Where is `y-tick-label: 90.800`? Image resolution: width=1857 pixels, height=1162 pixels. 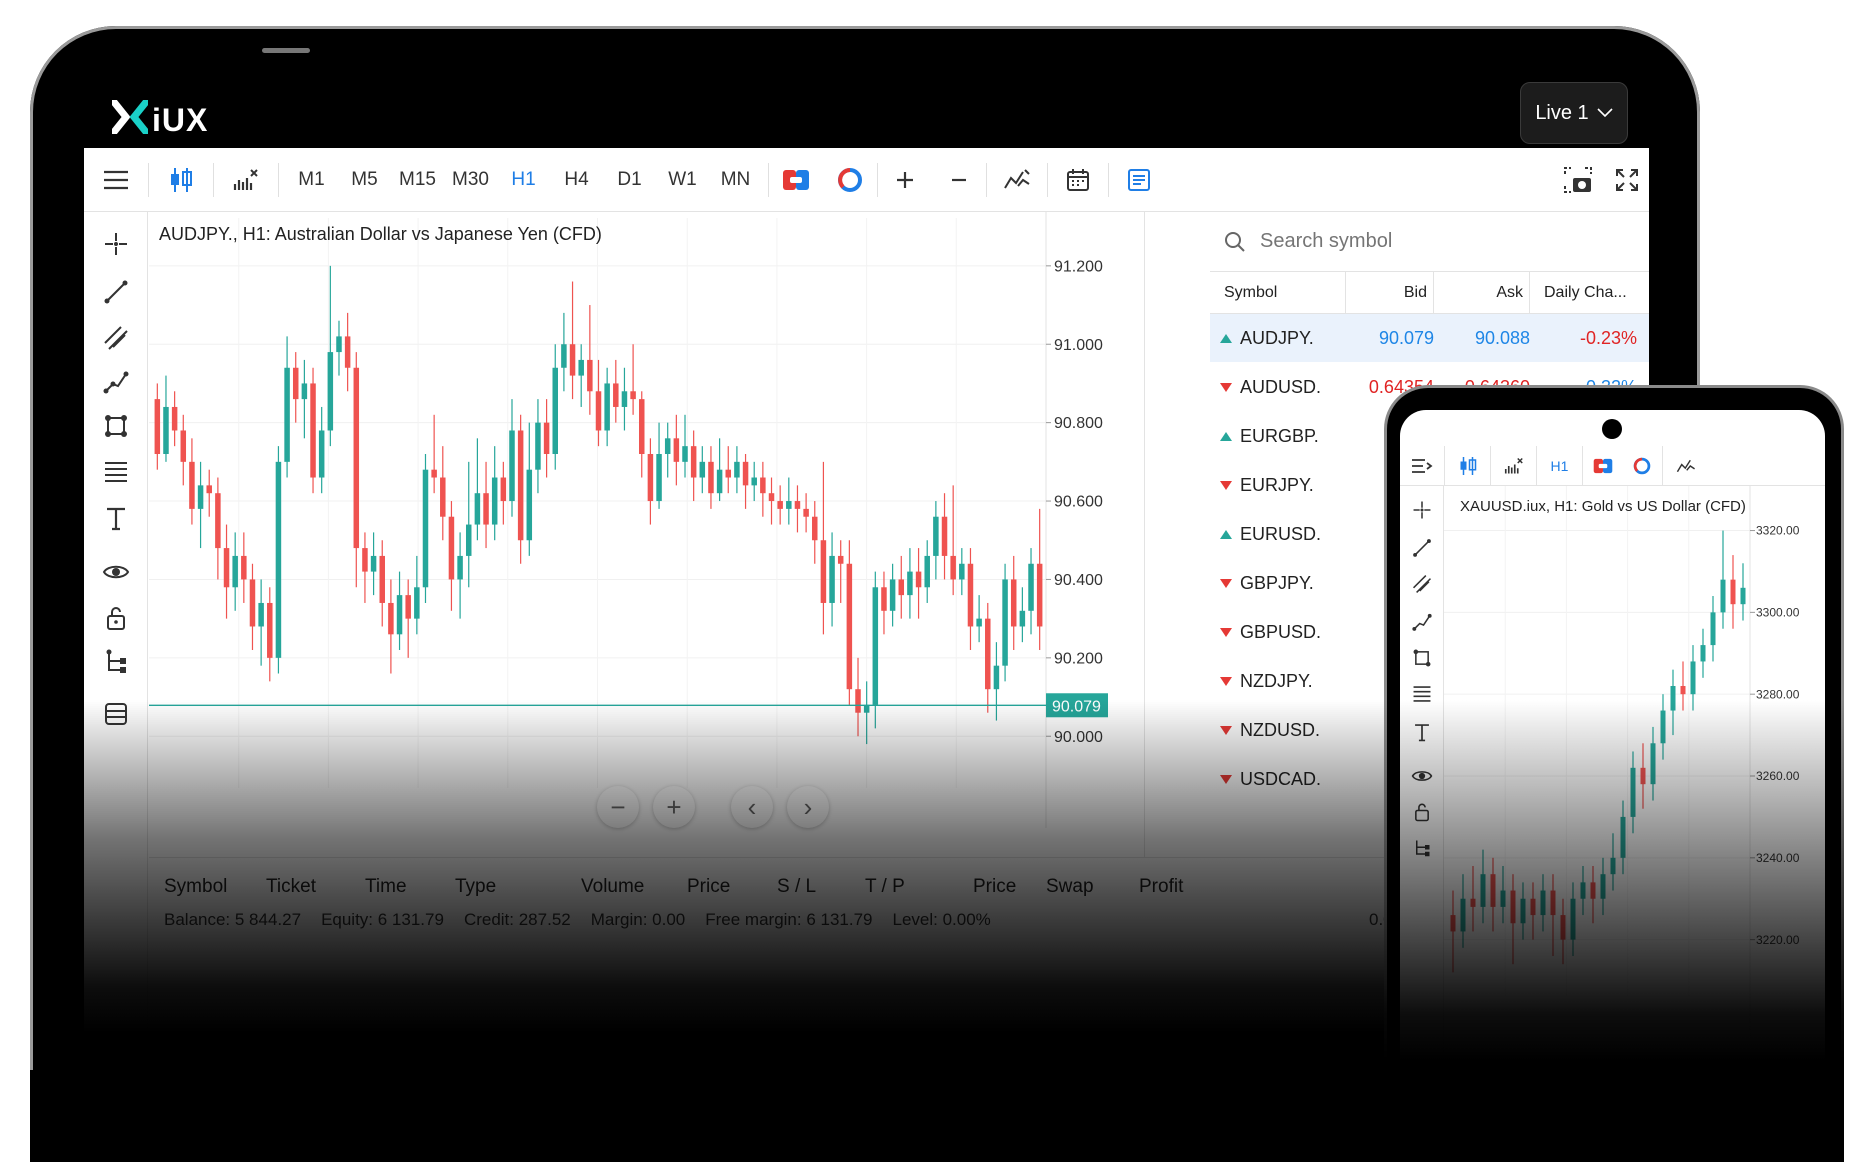 y-tick-label: 90.800 is located at coordinates (1078, 423).